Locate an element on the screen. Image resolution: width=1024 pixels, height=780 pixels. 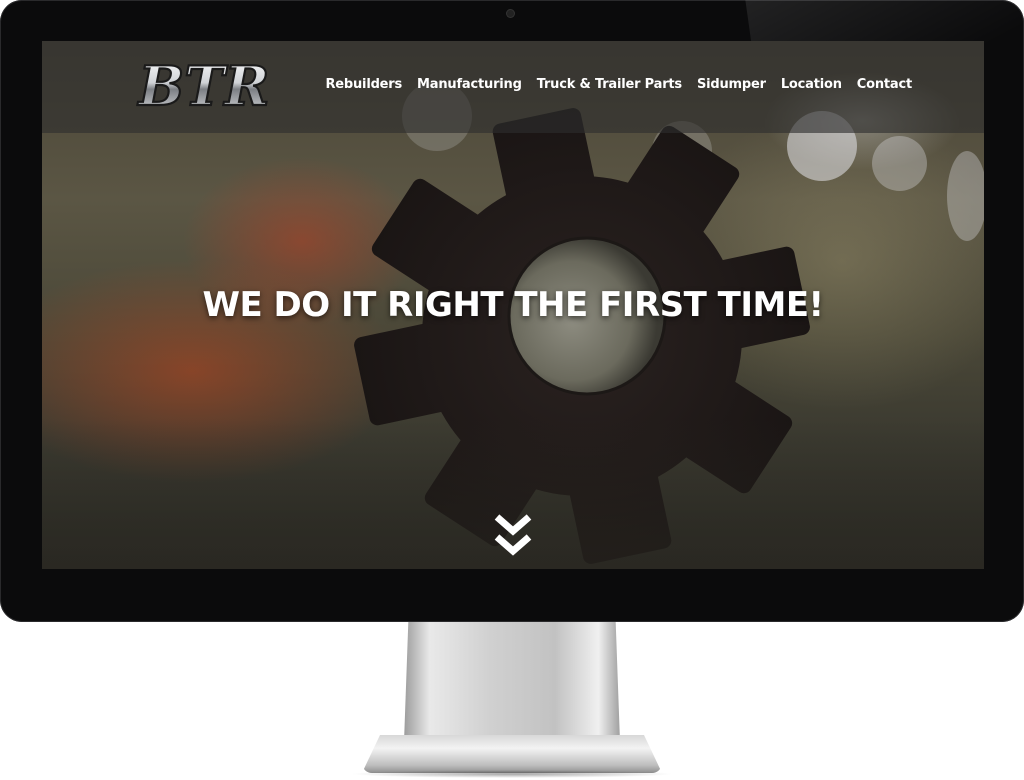
nav-truck-trailer-parts: Truck & Trailer Parts is located at coordinates (609, 84).